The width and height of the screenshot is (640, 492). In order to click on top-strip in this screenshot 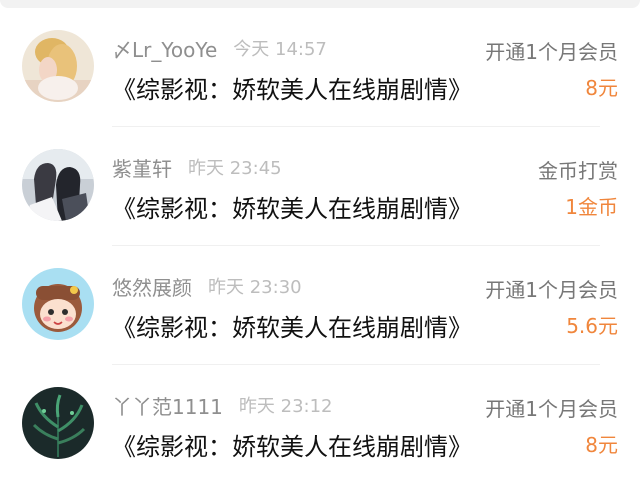, I will do `click(320, 4)`.